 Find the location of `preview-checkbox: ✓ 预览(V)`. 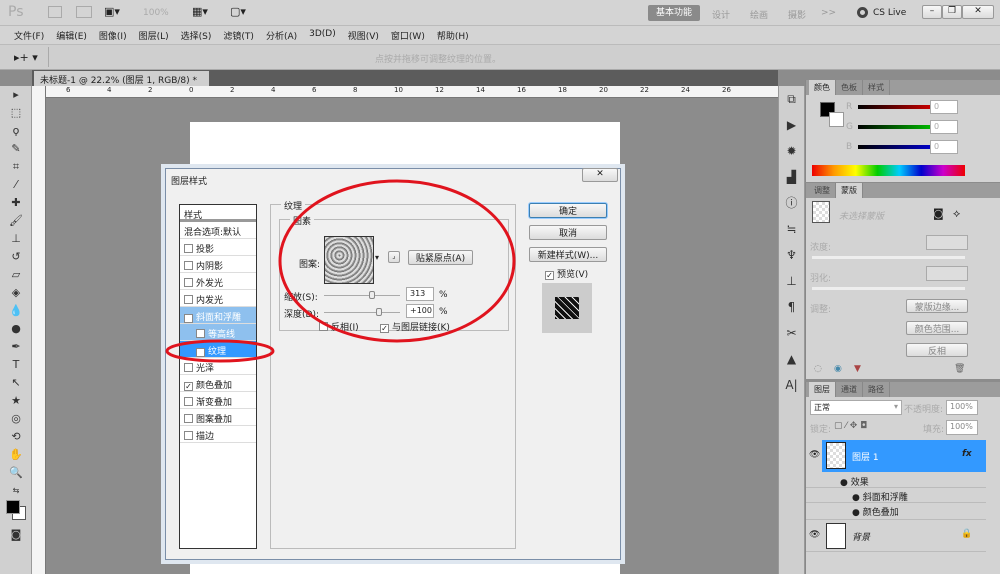

preview-checkbox: ✓ 预览(V) is located at coordinates (566, 273).